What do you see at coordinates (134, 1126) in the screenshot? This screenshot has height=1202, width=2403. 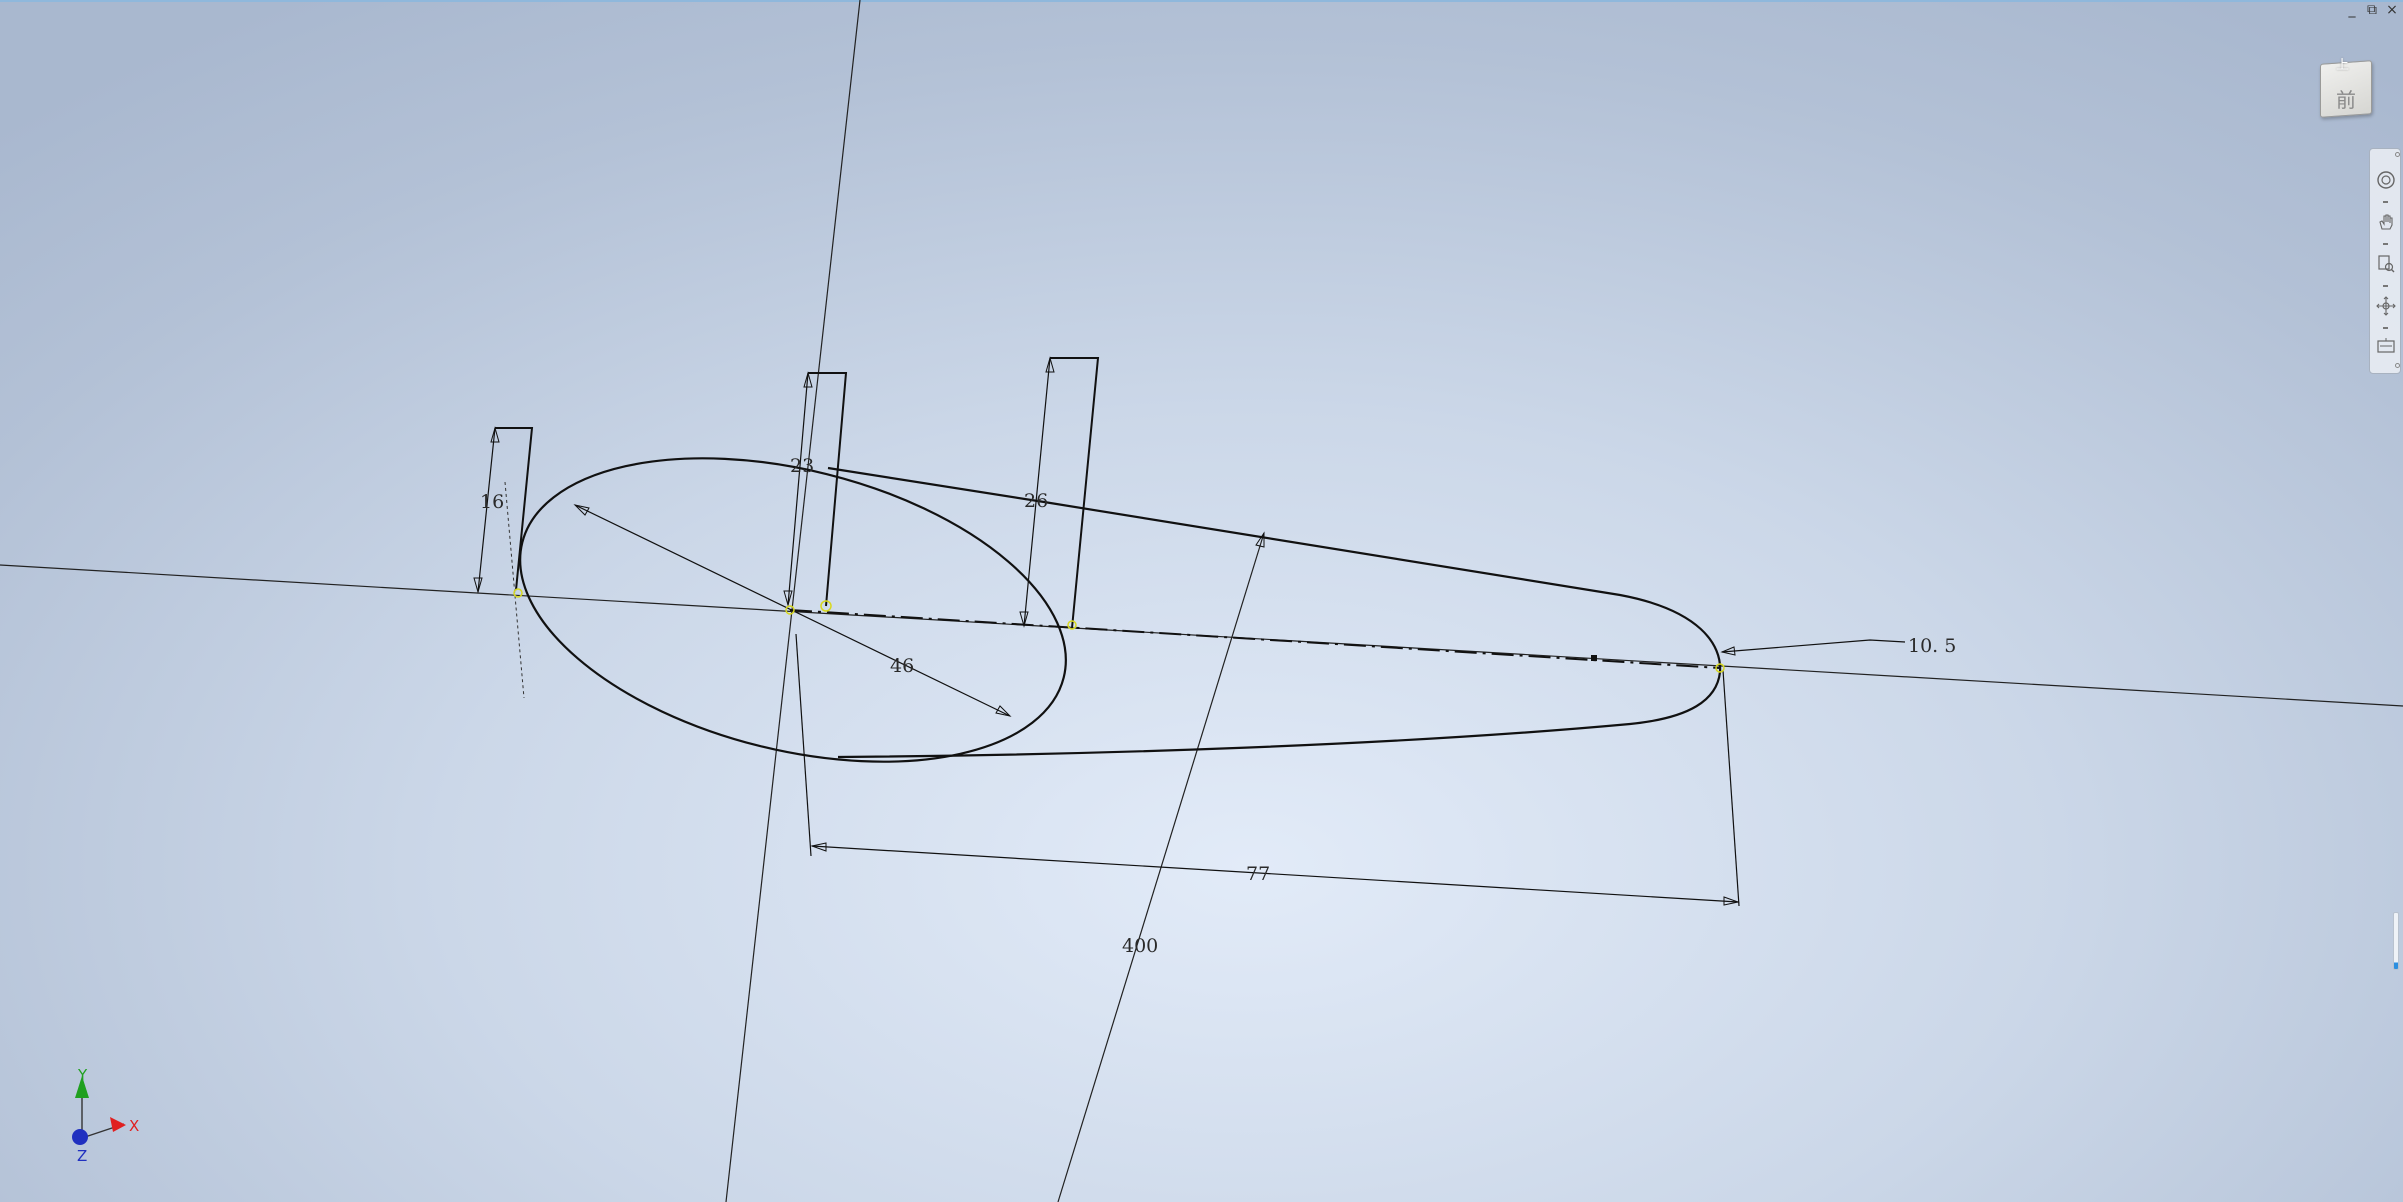 I see `x-axis-label: X` at bounding box center [134, 1126].